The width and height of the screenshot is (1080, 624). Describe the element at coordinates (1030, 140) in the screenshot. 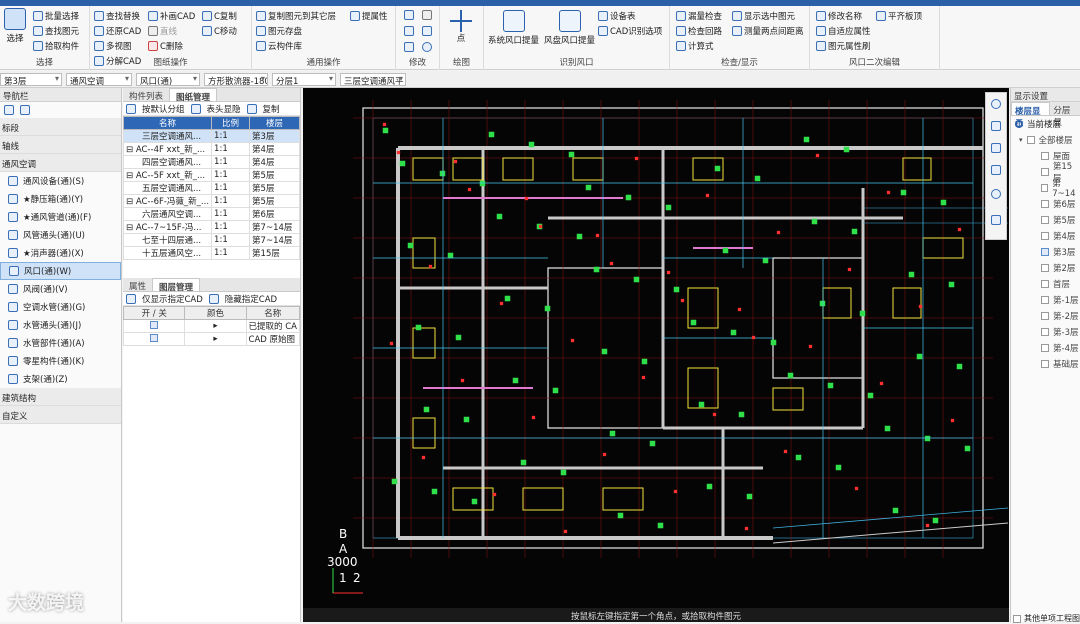

I see `all-floors-checkbox` at that location.